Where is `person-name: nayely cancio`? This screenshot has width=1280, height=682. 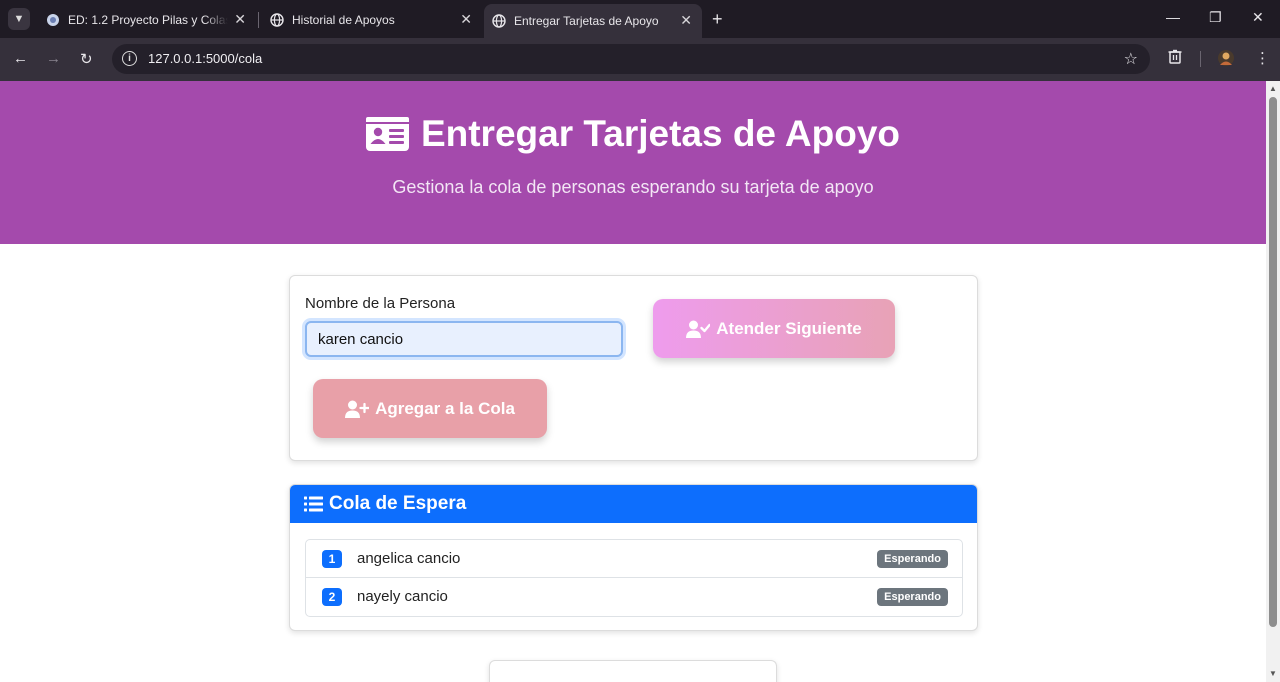 person-name: nayely cancio is located at coordinates (402, 596).